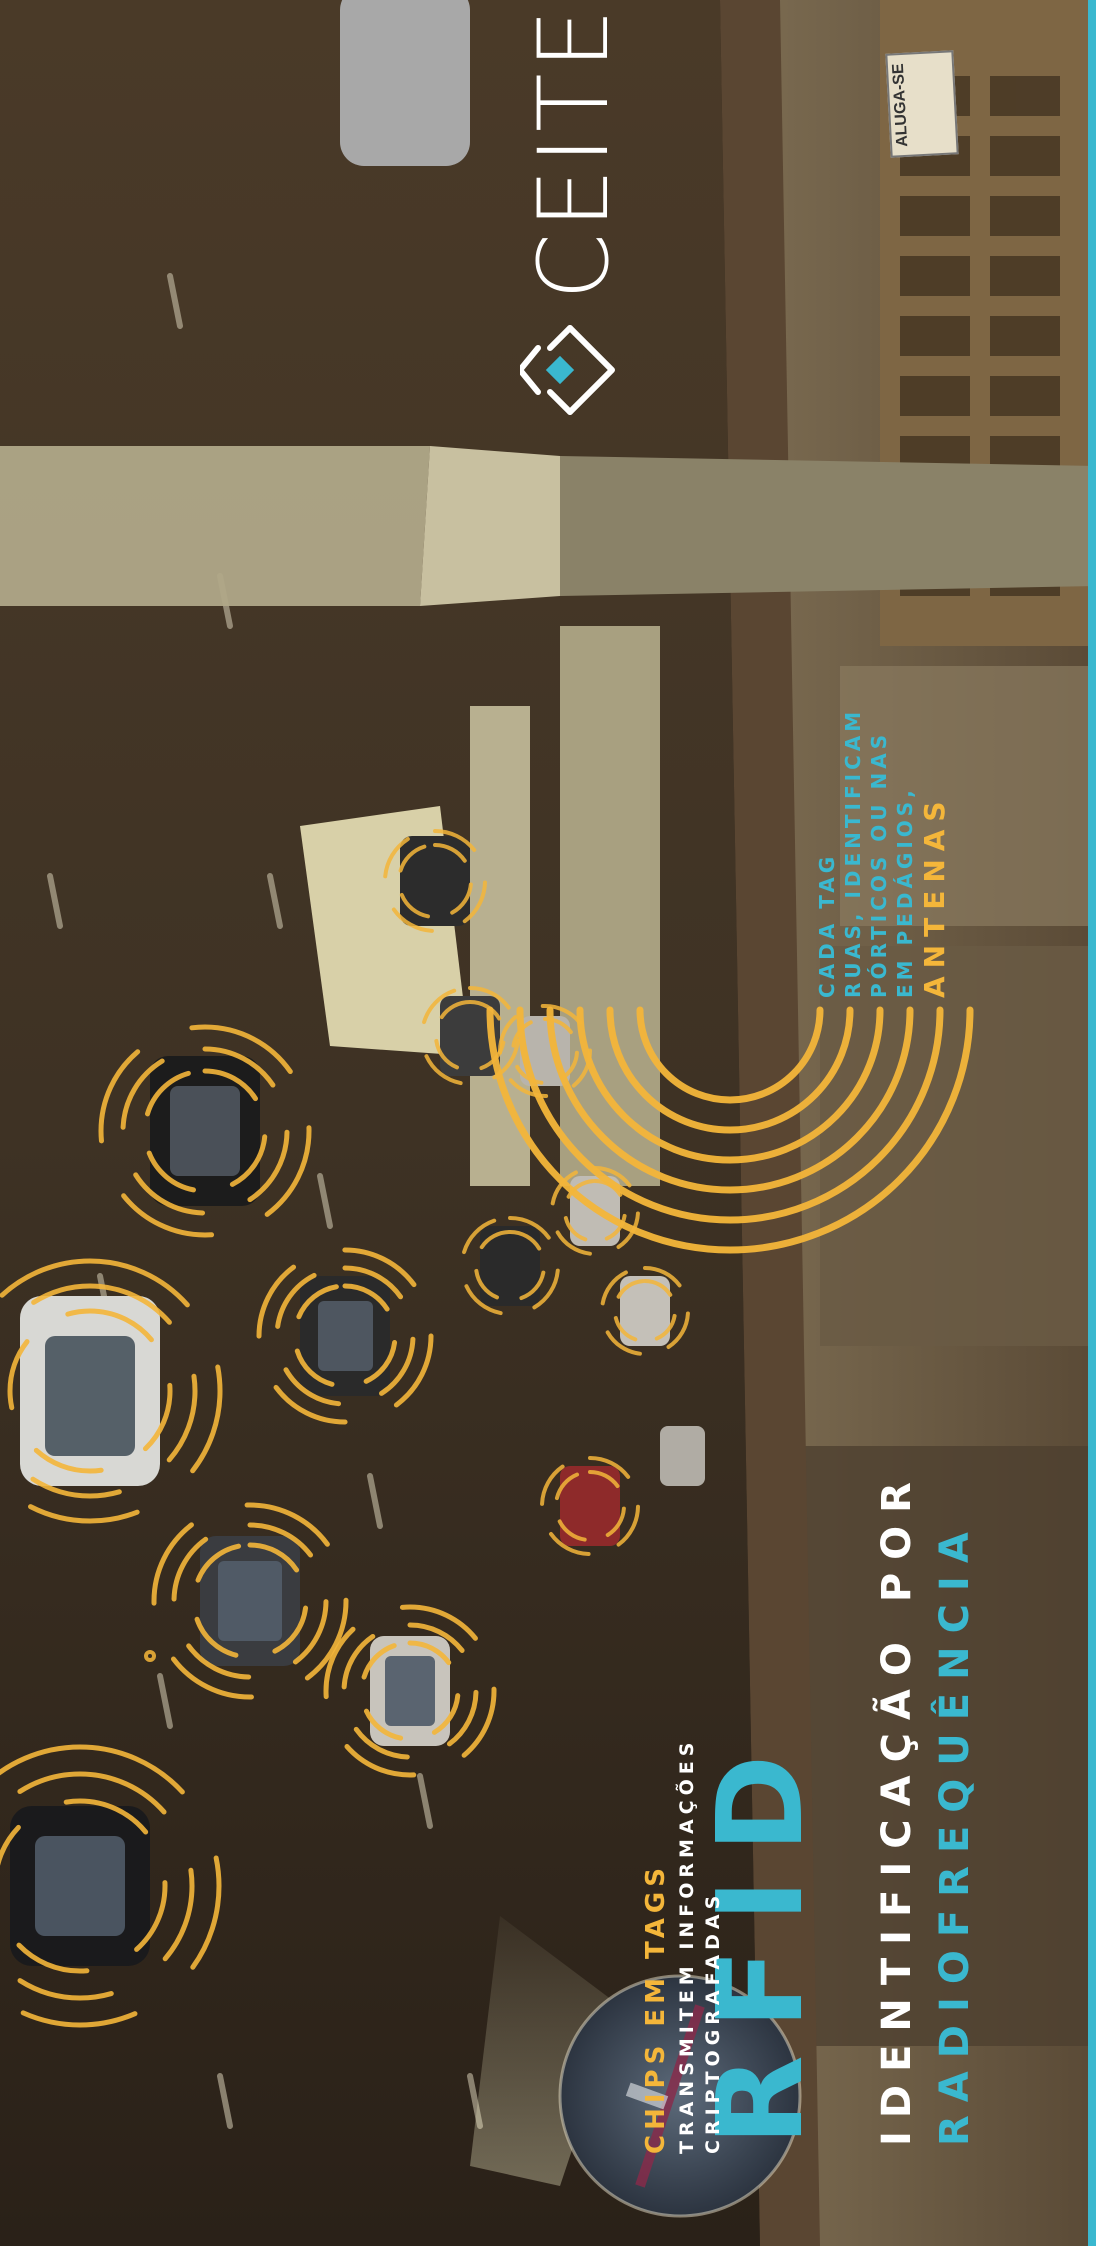  Describe the element at coordinates (574, 150) in the screenshot. I see `logo-text: CEITEC` at that location.